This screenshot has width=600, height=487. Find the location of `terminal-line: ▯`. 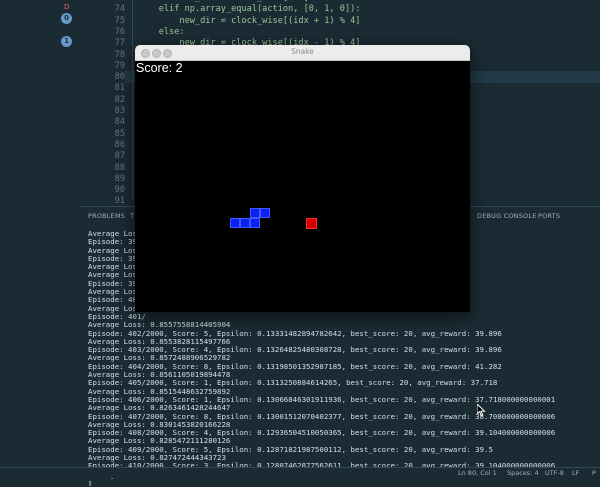

terminal-line: ▯ is located at coordinates (90, 482).